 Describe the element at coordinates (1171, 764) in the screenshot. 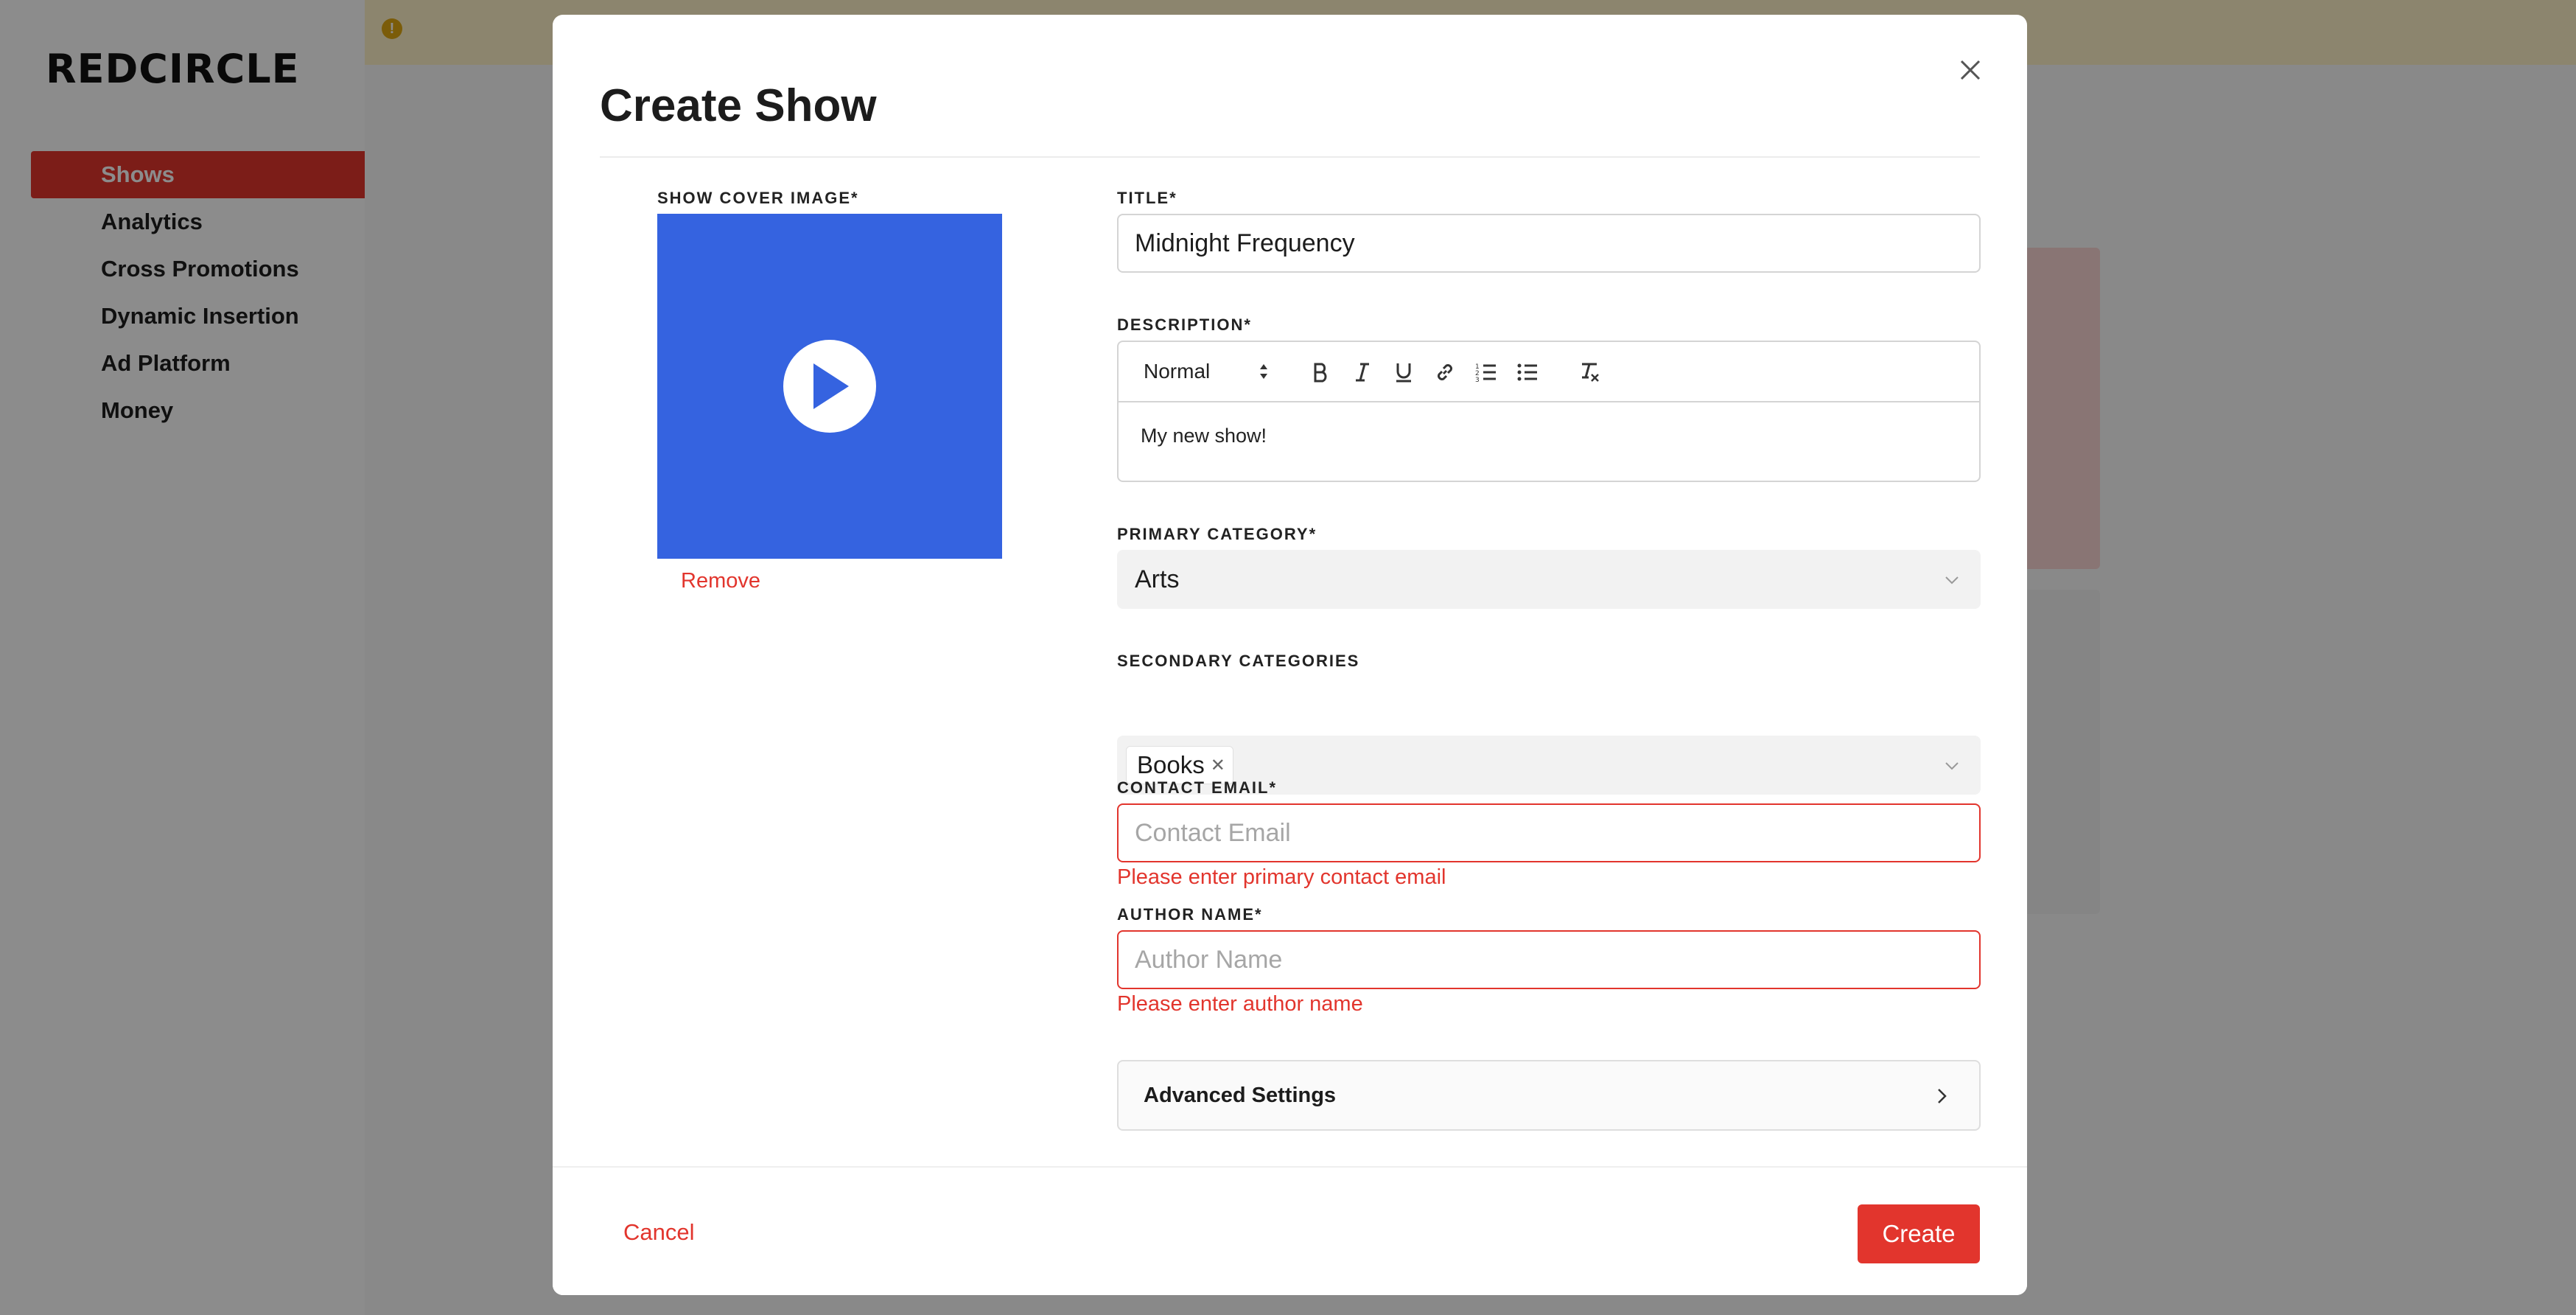

I see `category-tag-label: Books` at that location.